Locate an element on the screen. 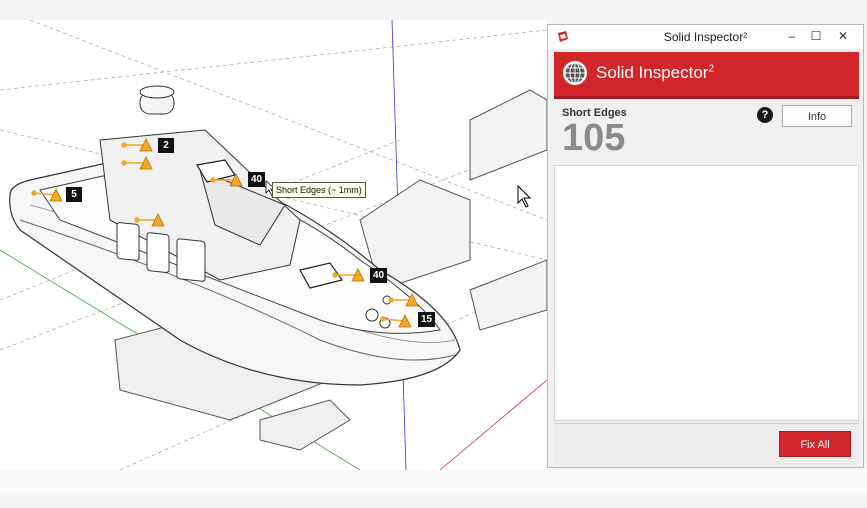  window-titlebar: Solid Inspector² – ☐ ✕ is located at coordinates (705, 37).